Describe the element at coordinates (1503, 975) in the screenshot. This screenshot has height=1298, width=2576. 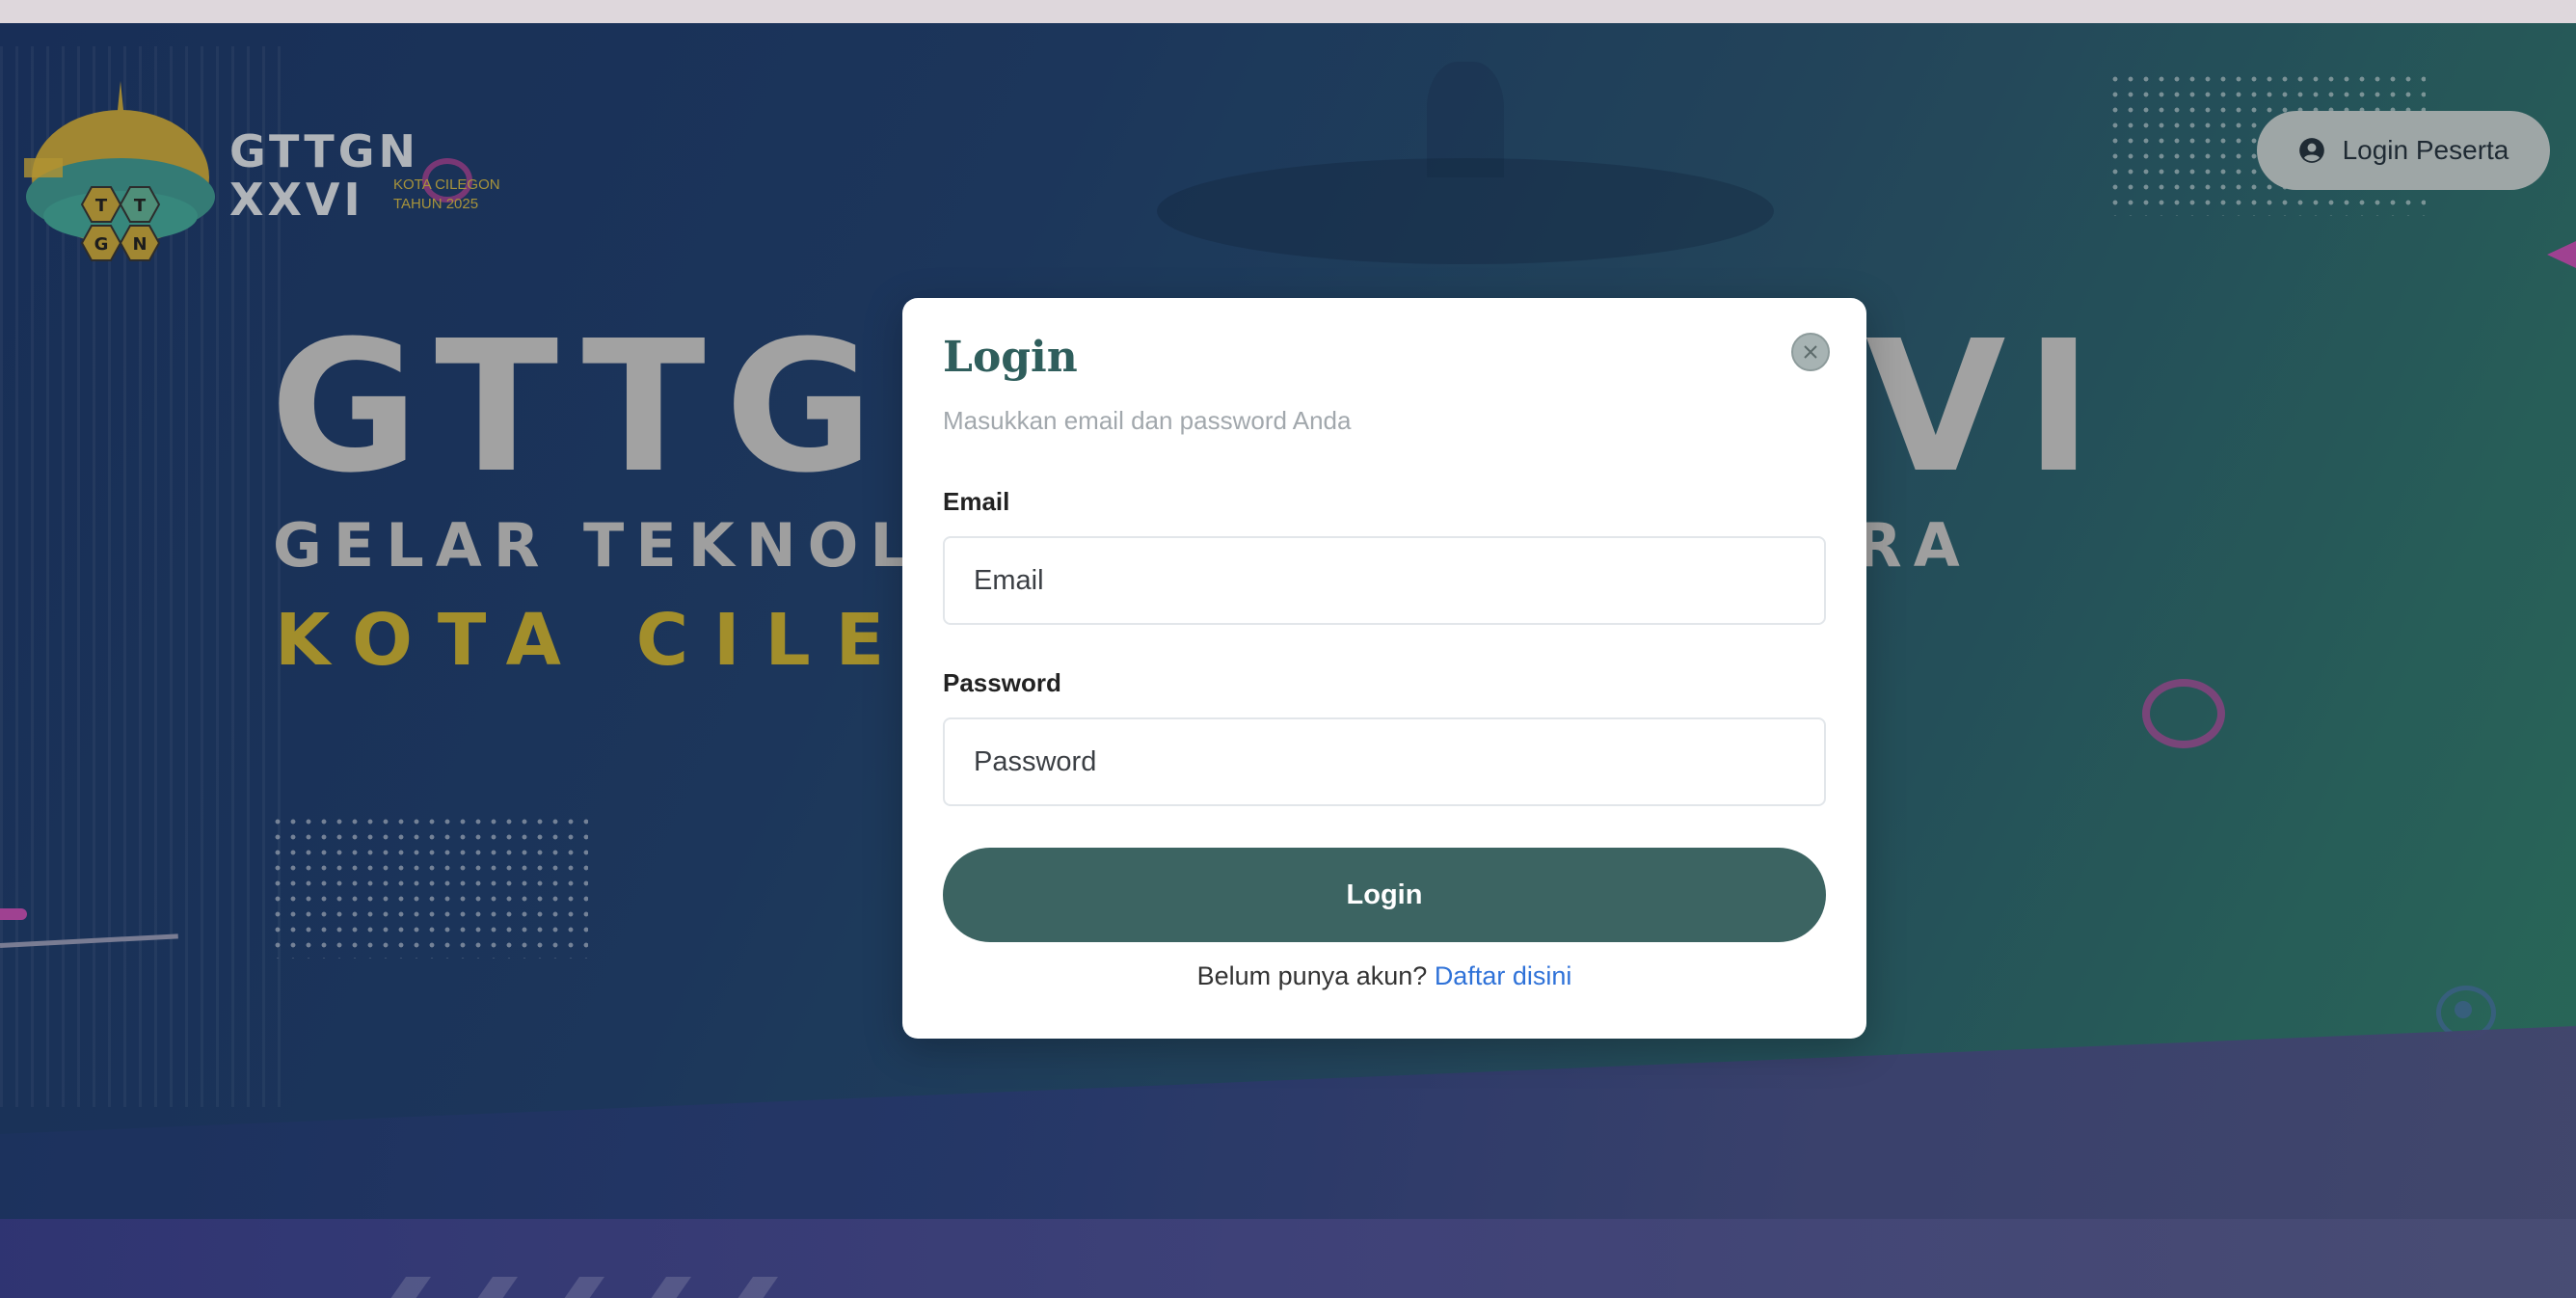
I see `register-link: Daftar disini` at that location.